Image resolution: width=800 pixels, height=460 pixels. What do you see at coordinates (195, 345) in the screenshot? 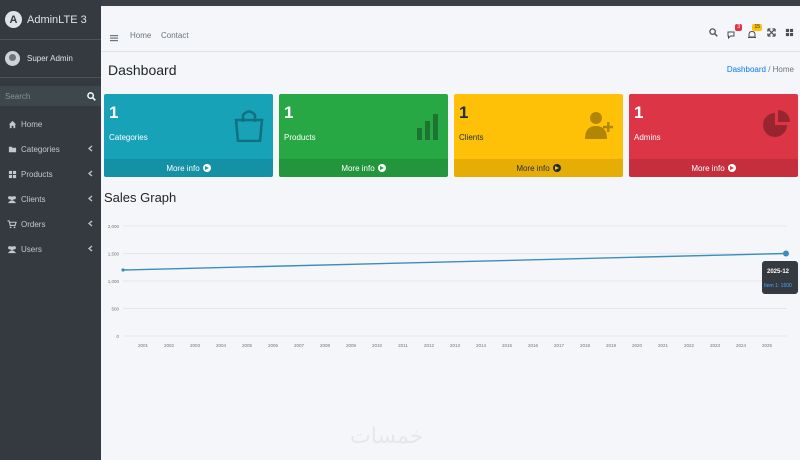
I see `x-tick-label: 2003` at bounding box center [195, 345].